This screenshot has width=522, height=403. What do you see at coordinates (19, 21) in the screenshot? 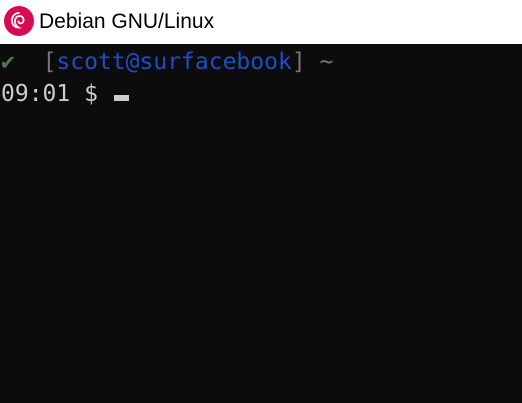
I see `debian-swirl-icon` at bounding box center [19, 21].